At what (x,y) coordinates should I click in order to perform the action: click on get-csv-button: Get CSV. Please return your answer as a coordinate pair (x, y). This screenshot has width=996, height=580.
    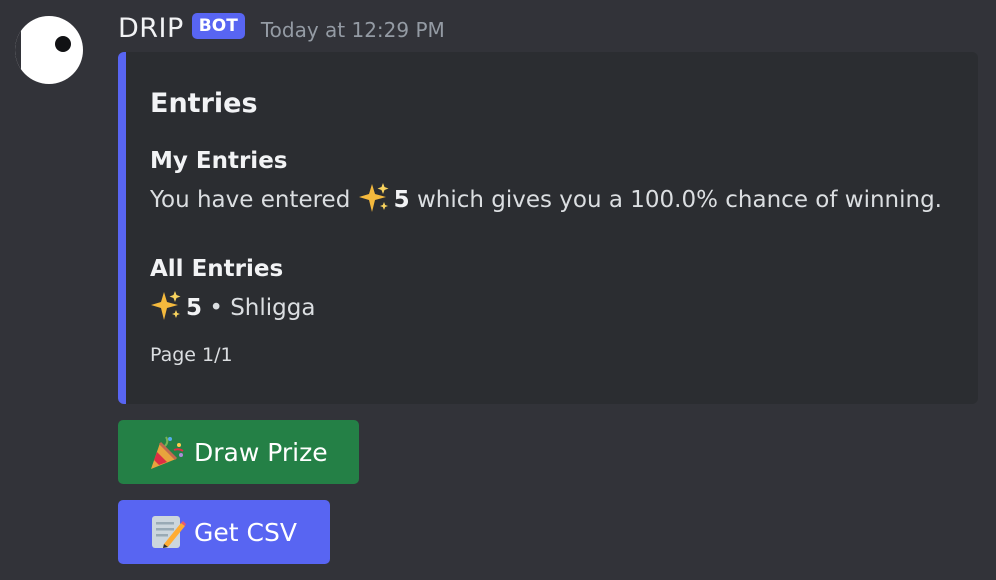
    Looking at the image, I should click on (224, 532).